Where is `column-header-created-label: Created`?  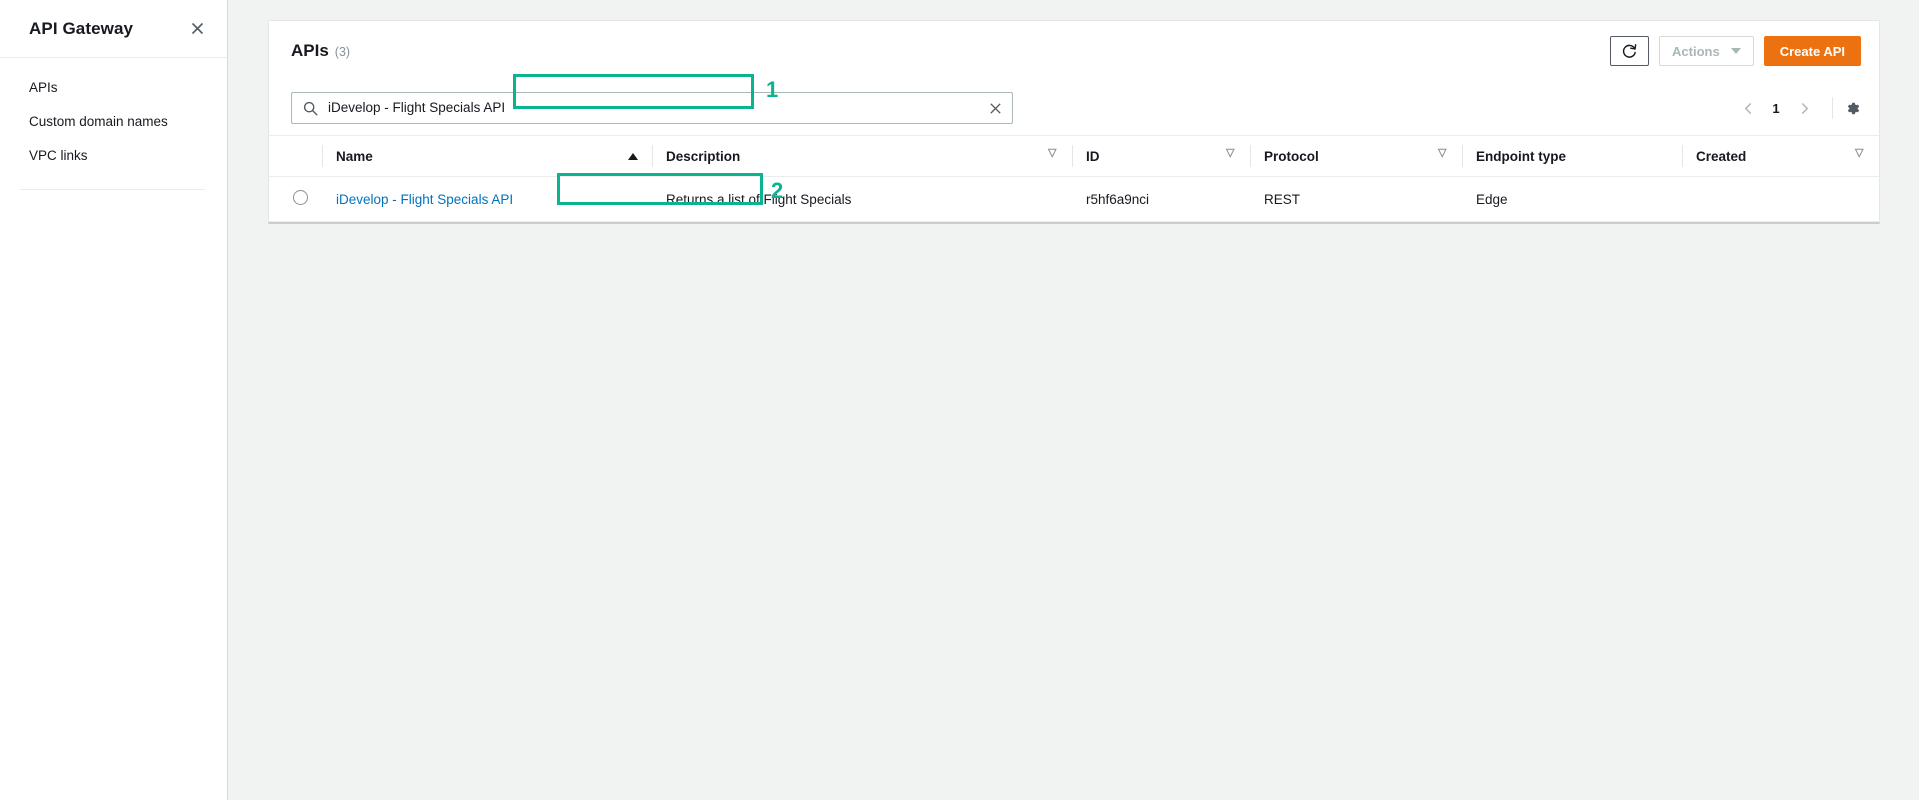 column-header-created-label: Created is located at coordinates (1721, 156).